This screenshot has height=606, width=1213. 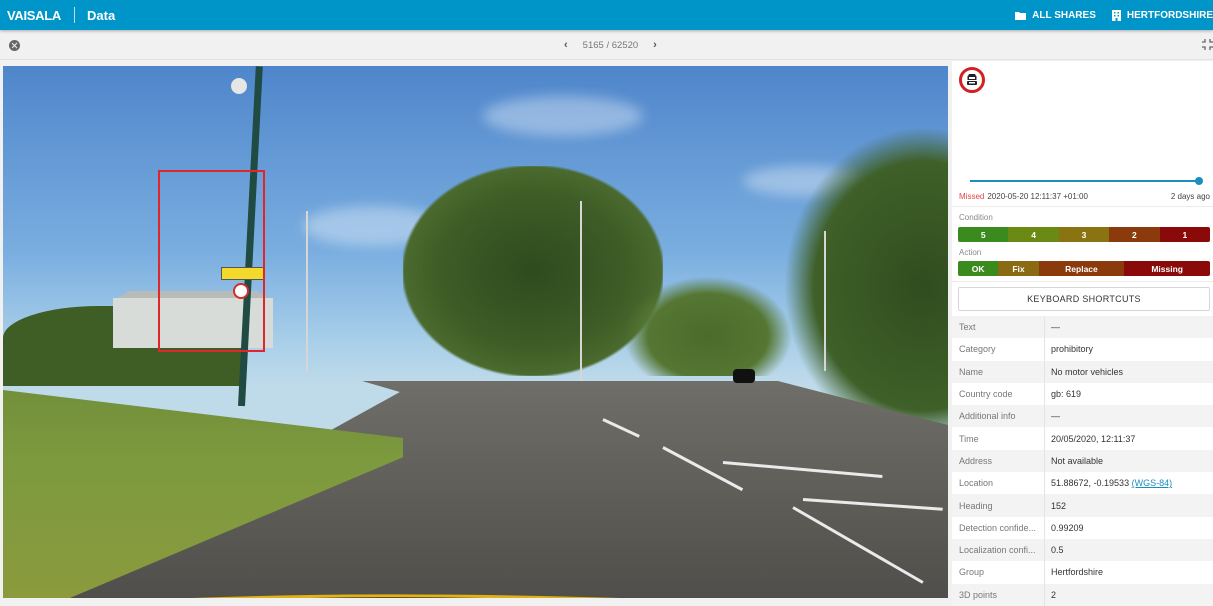 What do you see at coordinates (998, 572) in the screenshot?
I see `property-key: Group` at bounding box center [998, 572].